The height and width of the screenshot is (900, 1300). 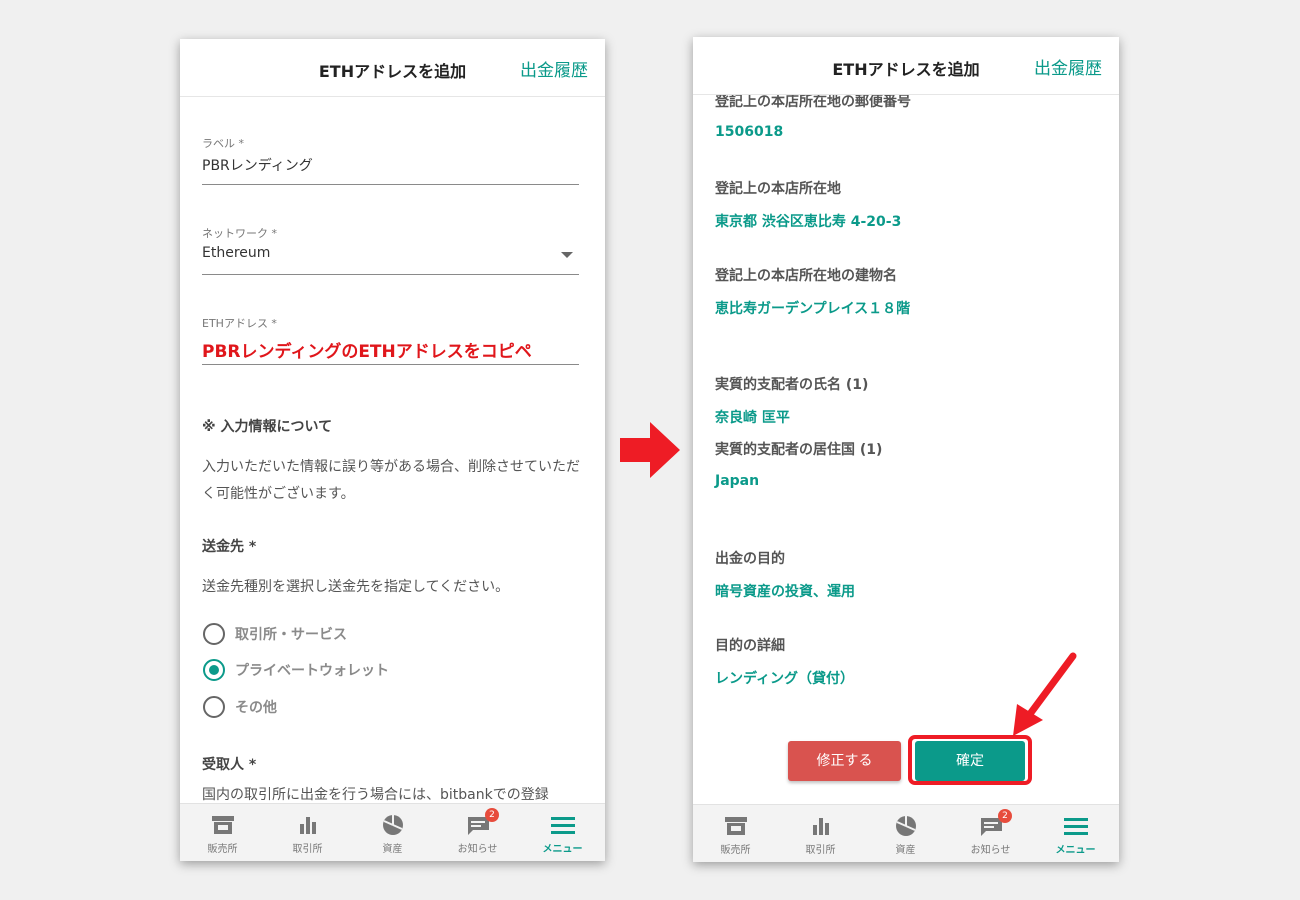 I want to click on network-field-underline, so click(x=390, y=274).